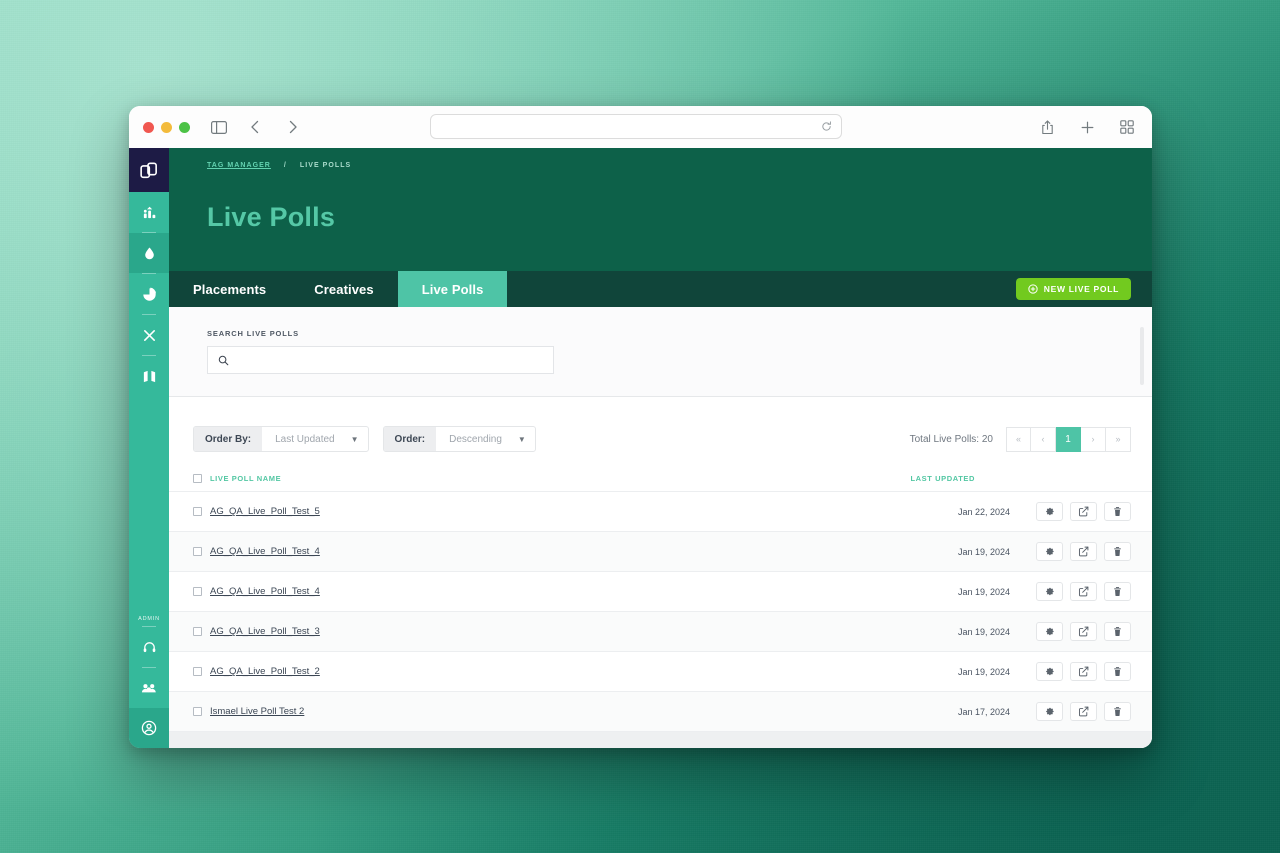 The image size is (1280, 853). What do you see at coordinates (149, 294) in the screenshot?
I see `sidebar-item-reports` at bounding box center [149, 294].